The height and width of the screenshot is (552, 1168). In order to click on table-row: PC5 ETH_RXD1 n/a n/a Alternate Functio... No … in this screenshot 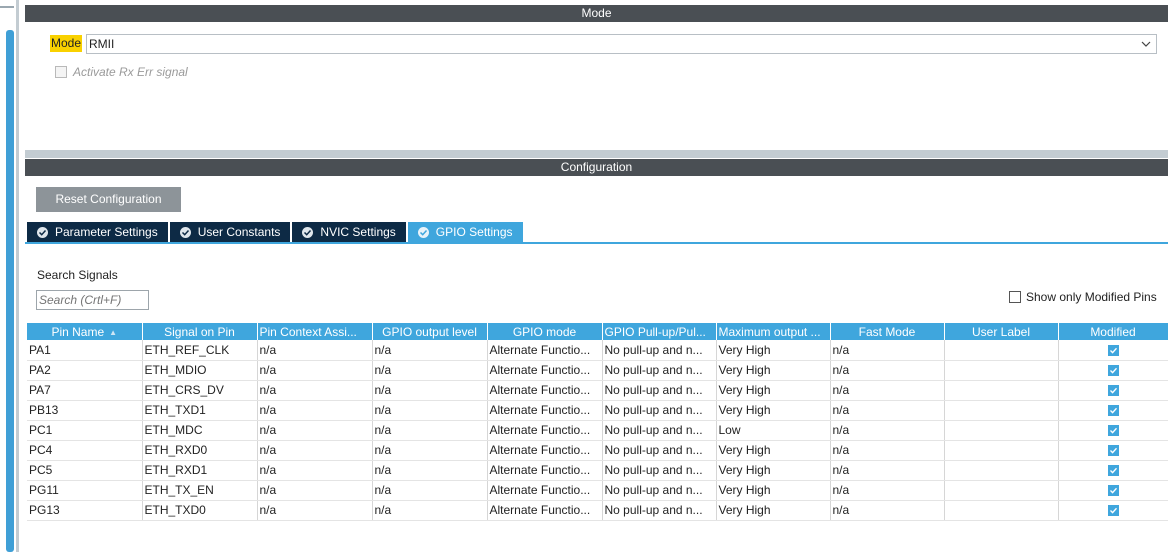, I will do `click(597, 470)`.